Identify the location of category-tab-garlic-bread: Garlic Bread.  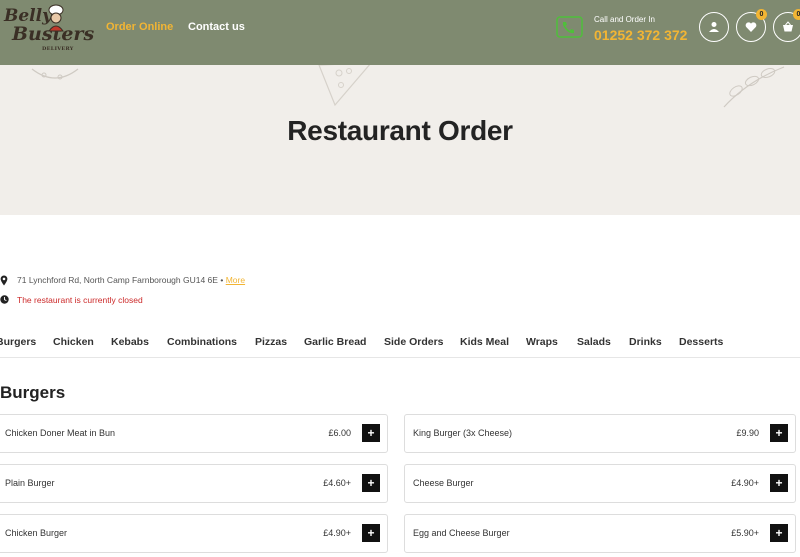
(335, 342).